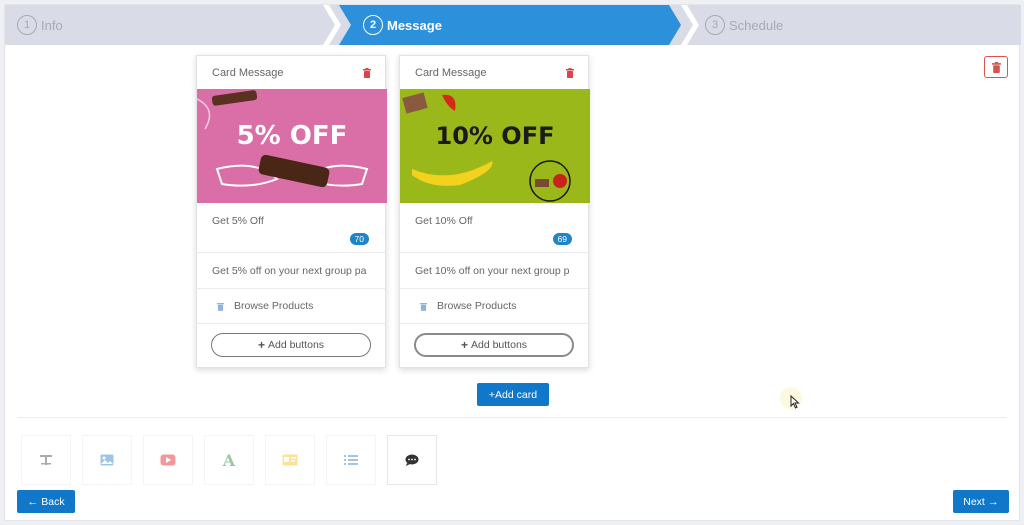 This screenshot has height=525, width=1024. What do you see at coordinates (494, 271) in the screenshot?
I see `card-description: Get 10% off on your next group p` at bounding box center [494, 271].